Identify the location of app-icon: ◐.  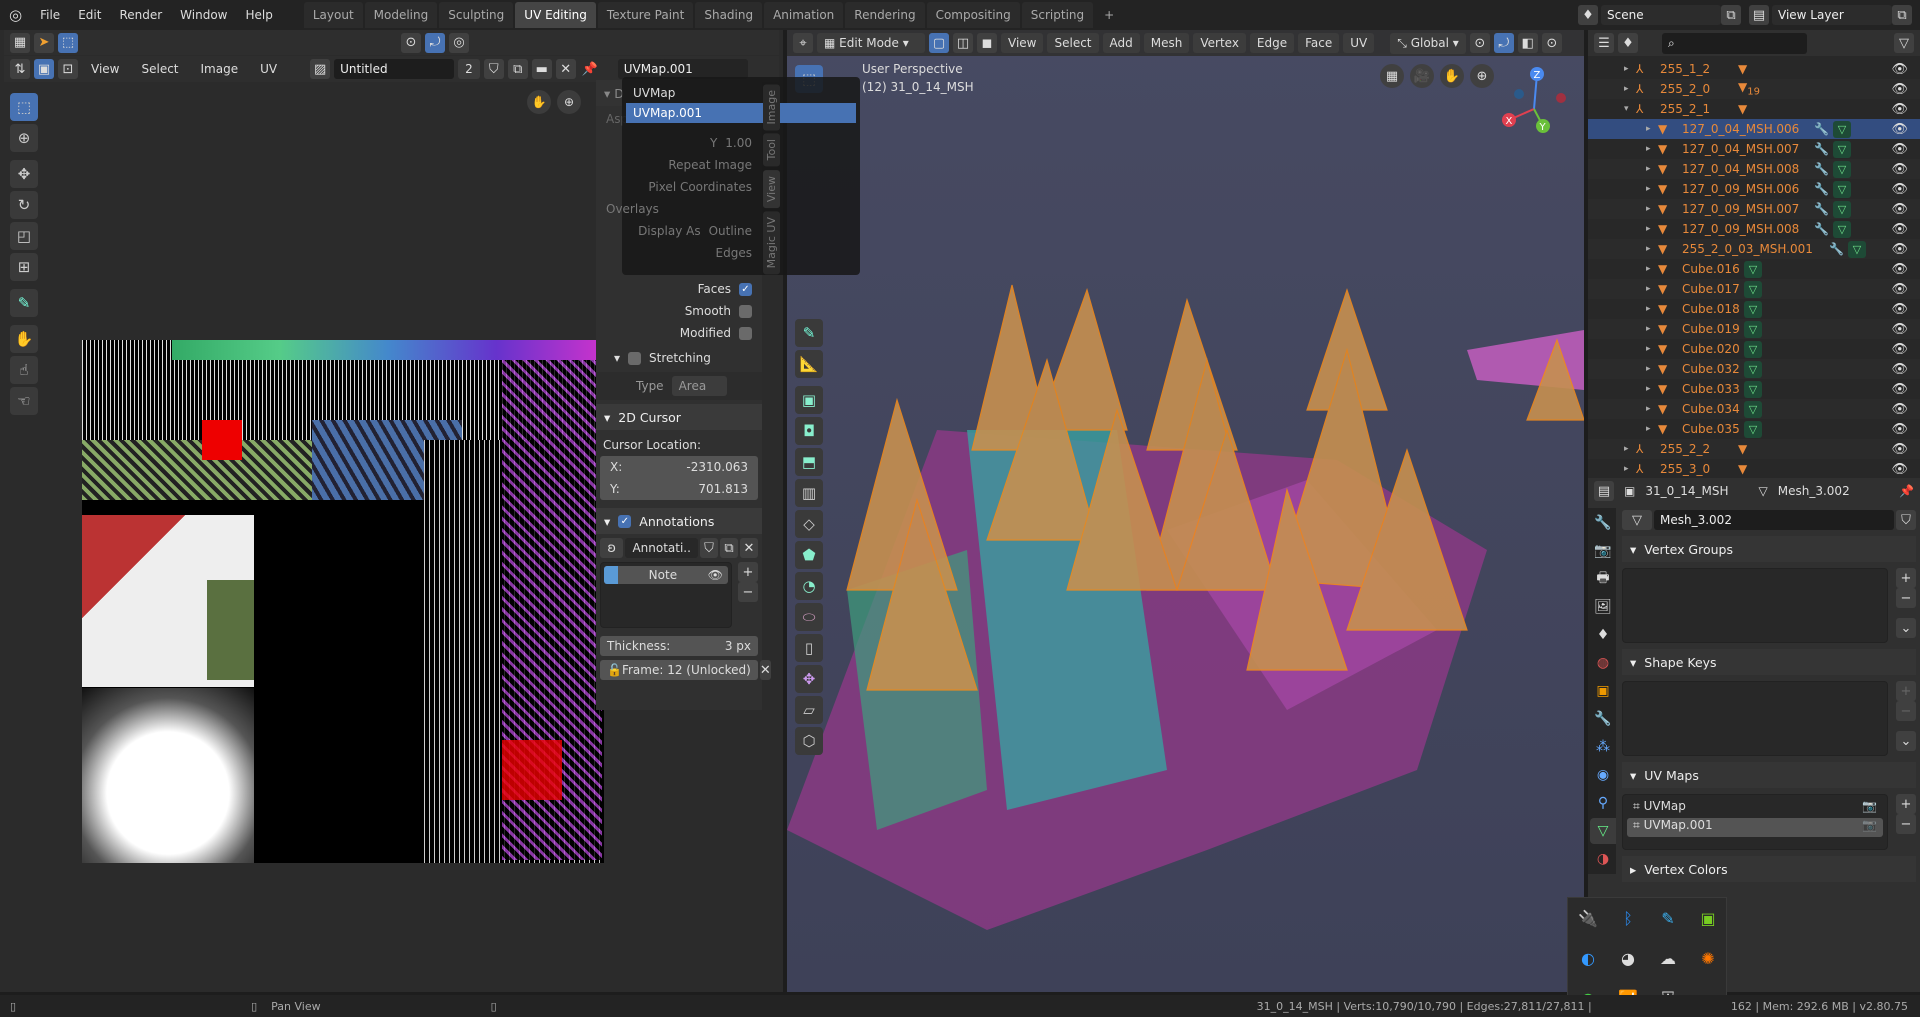
(1588, 958).